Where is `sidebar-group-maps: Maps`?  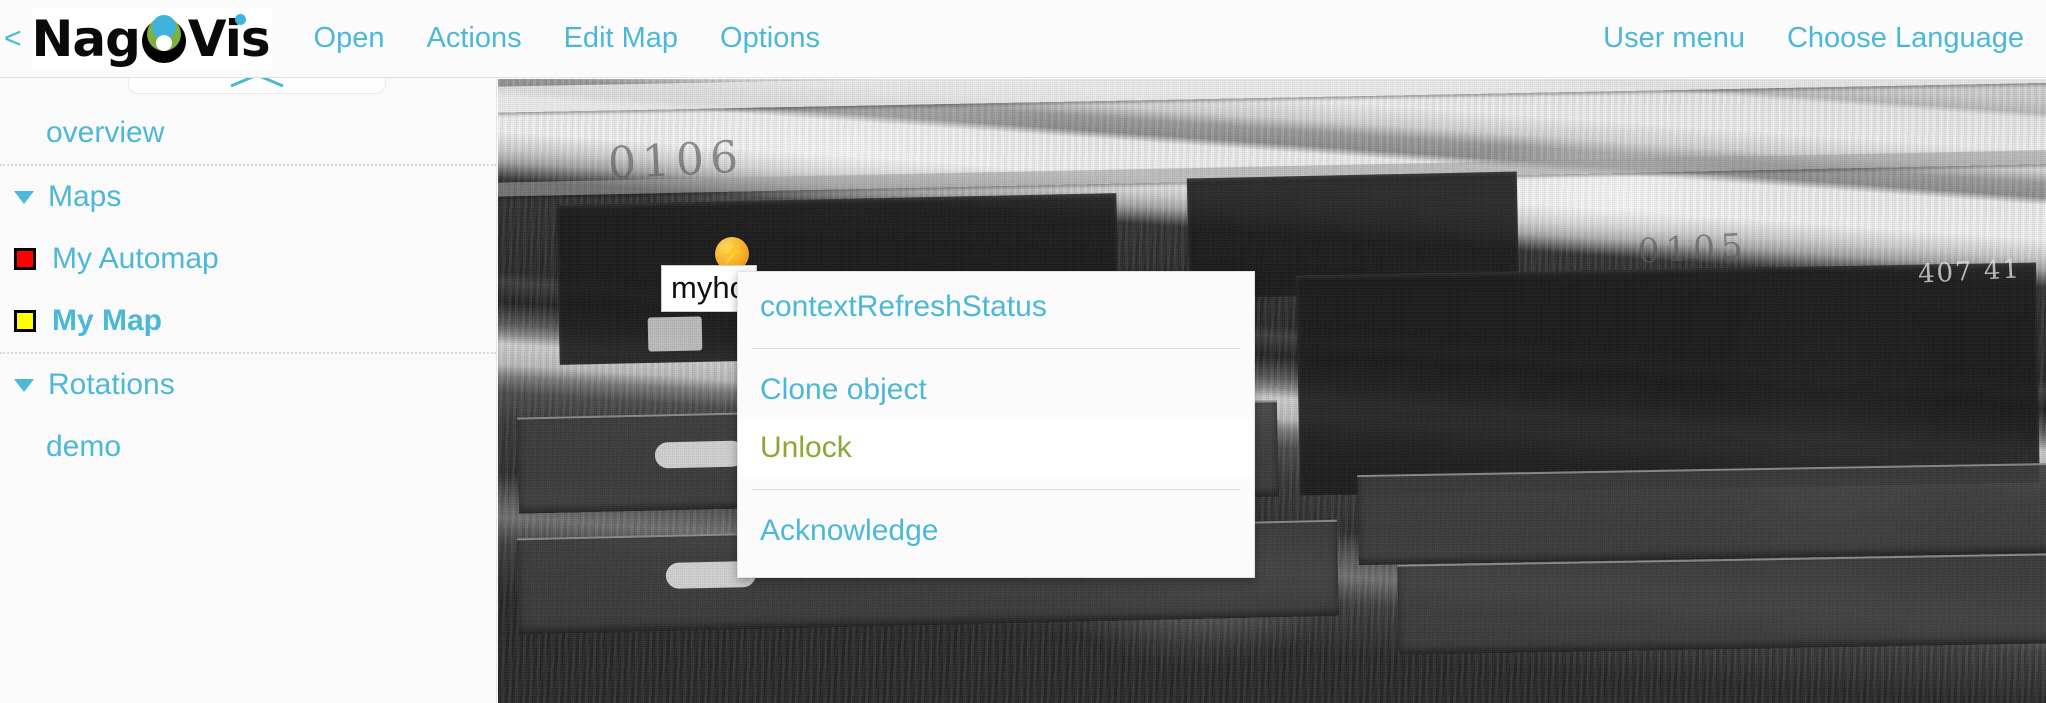
sidebar-group-maps: Maps is located at coordinates (248, 197).